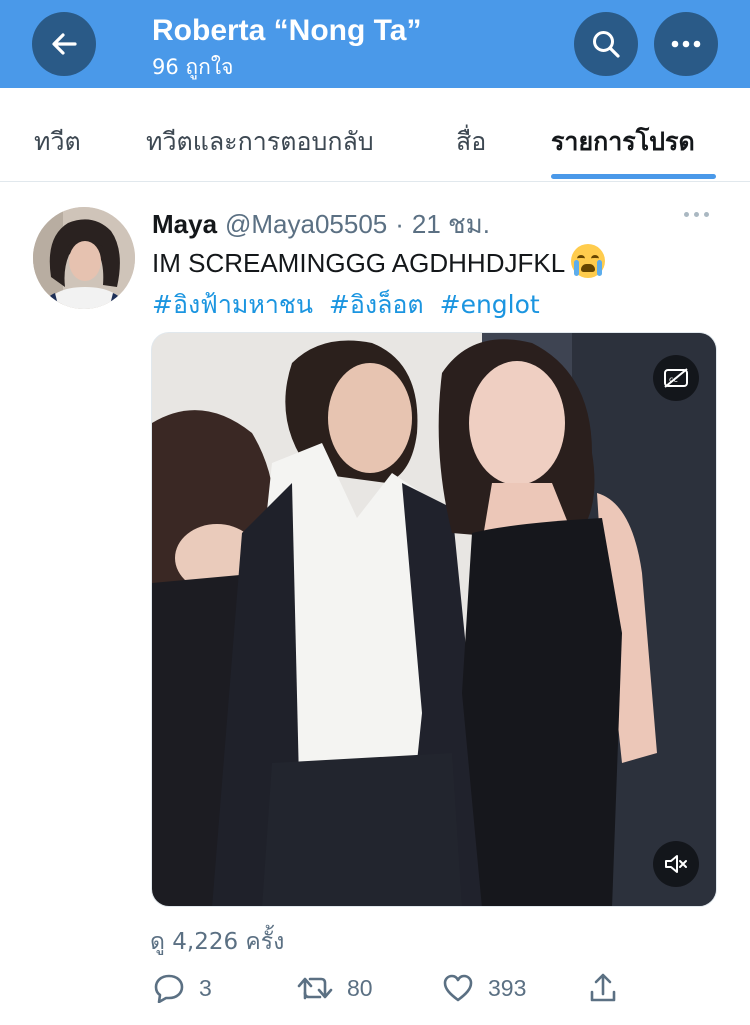 This screenshot has height=1025, width=750. I want to click on tab-tweets-and-replies: ทวีตและการตอบกลับ, so click(260, 142).